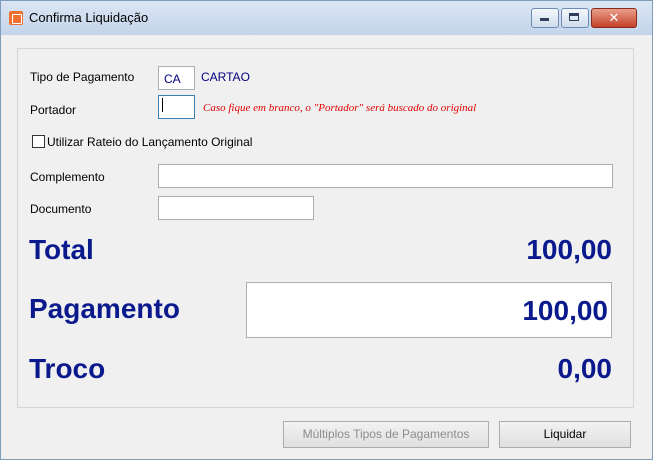 The height and width of the screenshot is (460, 653). What do you see at coordinates (61, 249) in the screenshot?
I see `total-label: Total` at bounding box center [61, 249].